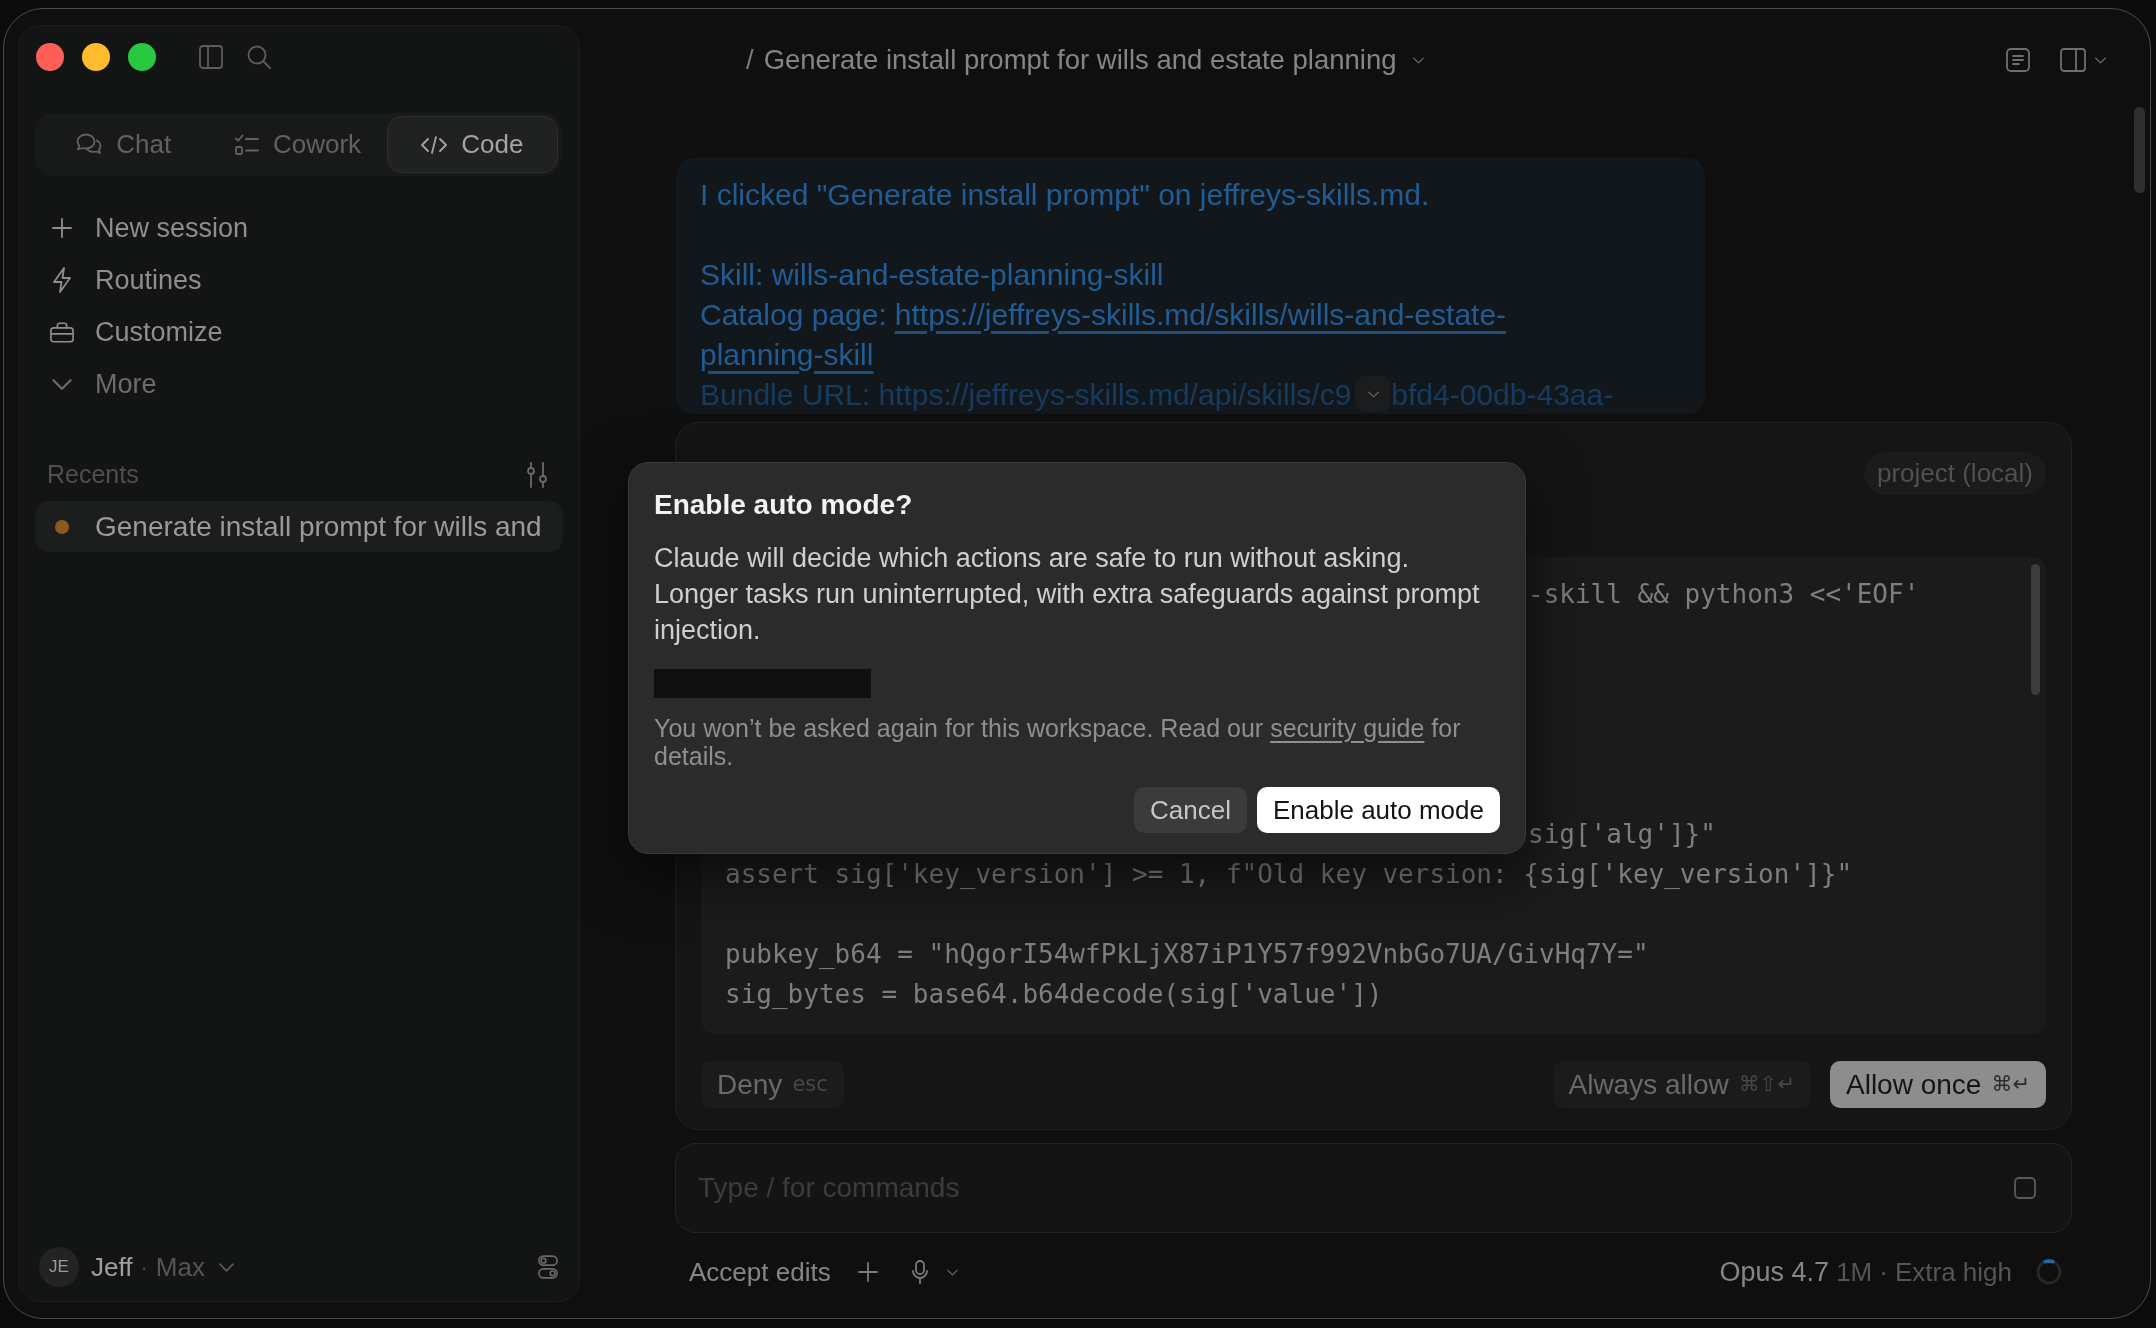  Describe the element at coordinates (180, 1267) in the screenshot. I see `plan-label: Max` at that location.